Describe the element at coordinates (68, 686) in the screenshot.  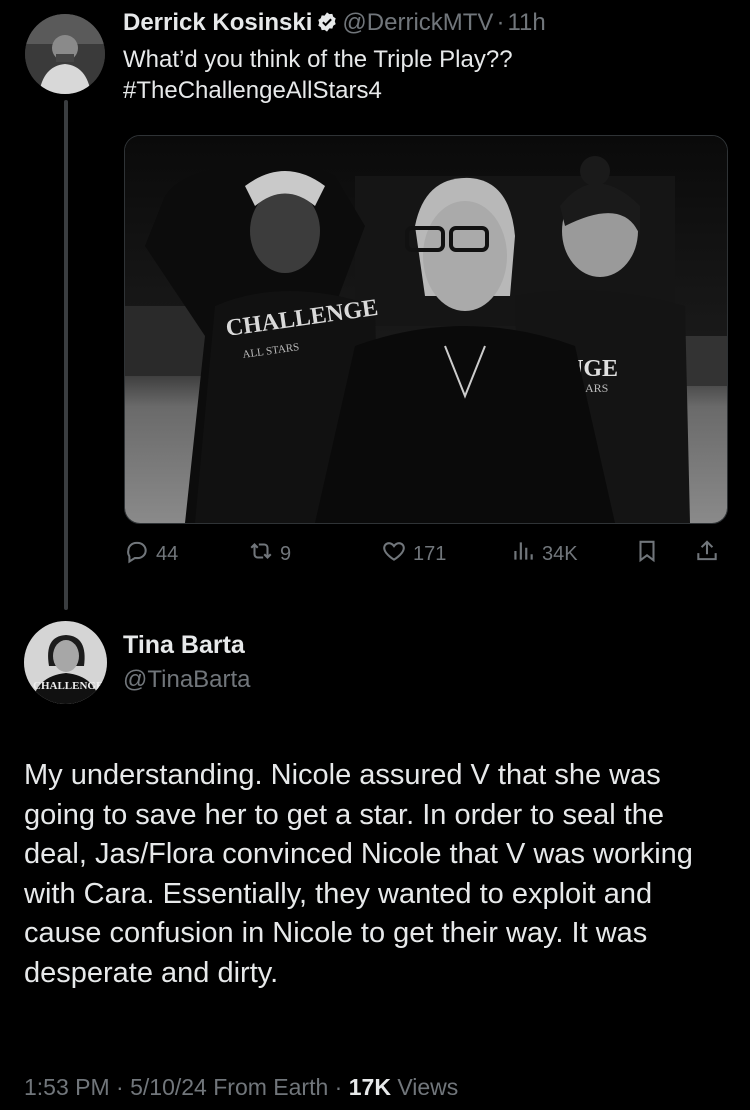
I see `avatar-shirt-text: CHALLENGE` at that location.